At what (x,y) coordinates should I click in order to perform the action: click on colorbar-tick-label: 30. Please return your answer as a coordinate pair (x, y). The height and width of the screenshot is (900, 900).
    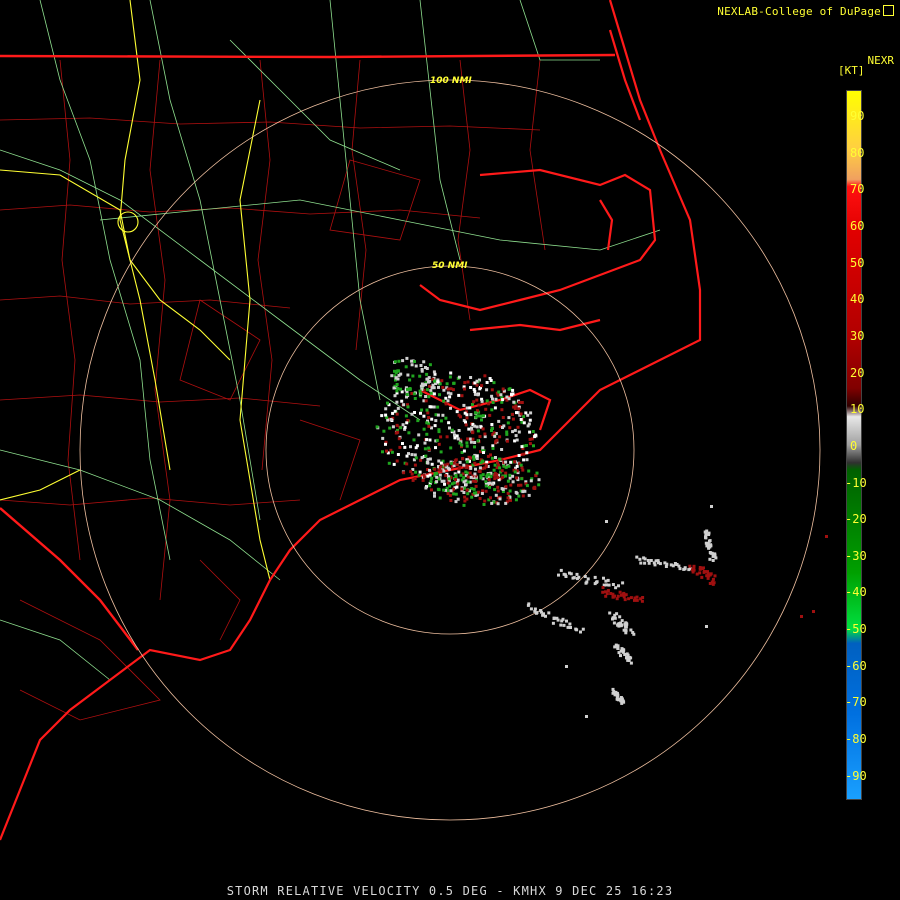
    Looking at the image, I should click on (857, 335).